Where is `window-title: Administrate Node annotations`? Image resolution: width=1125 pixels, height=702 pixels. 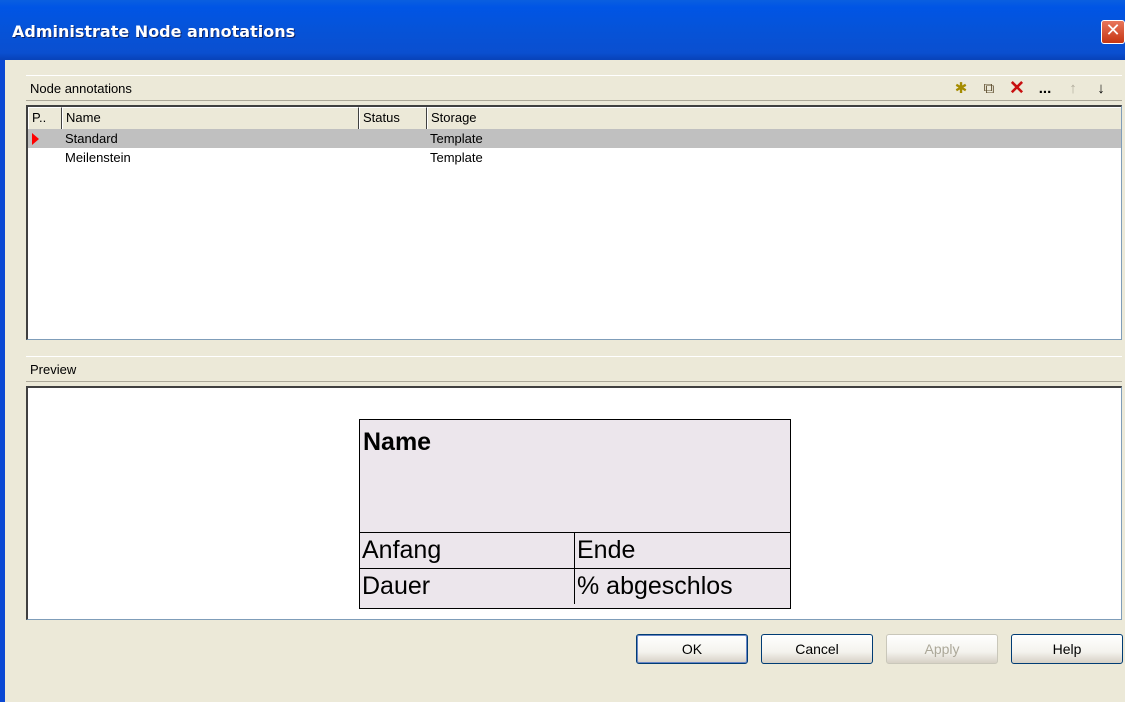 window-title: Administrate Node annotations is located at coordinates (154, 31).